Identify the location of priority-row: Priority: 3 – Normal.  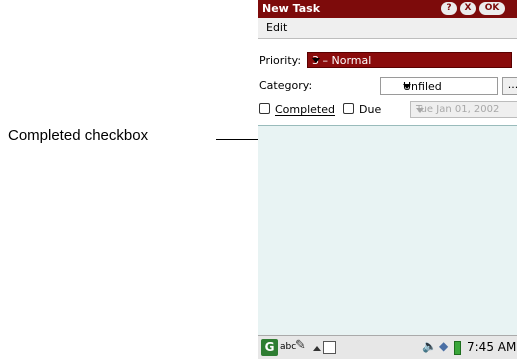
(387, 61).